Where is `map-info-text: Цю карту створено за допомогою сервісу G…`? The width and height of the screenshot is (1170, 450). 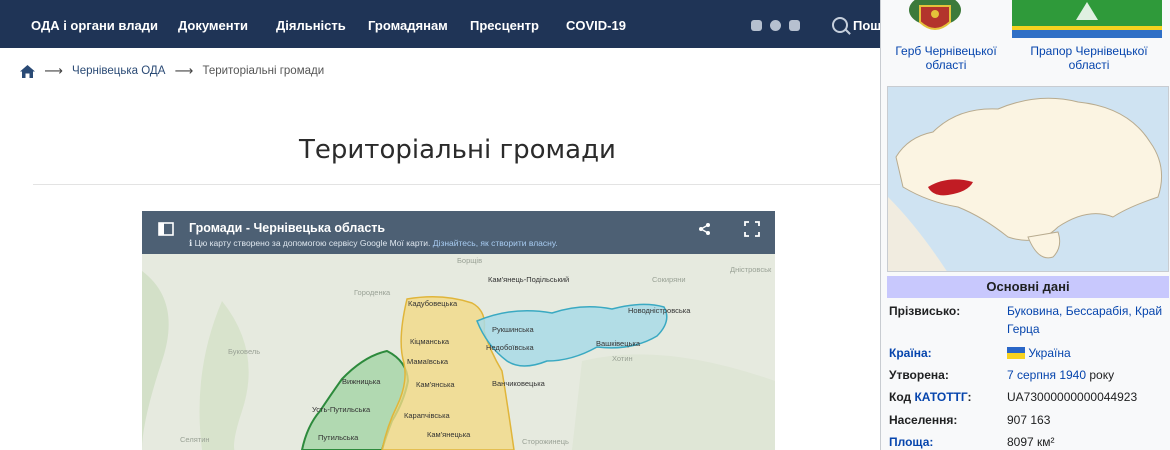
map-info-text: Цю карту створено за допомогою сервісу G… is located at coordinates (312, 243).